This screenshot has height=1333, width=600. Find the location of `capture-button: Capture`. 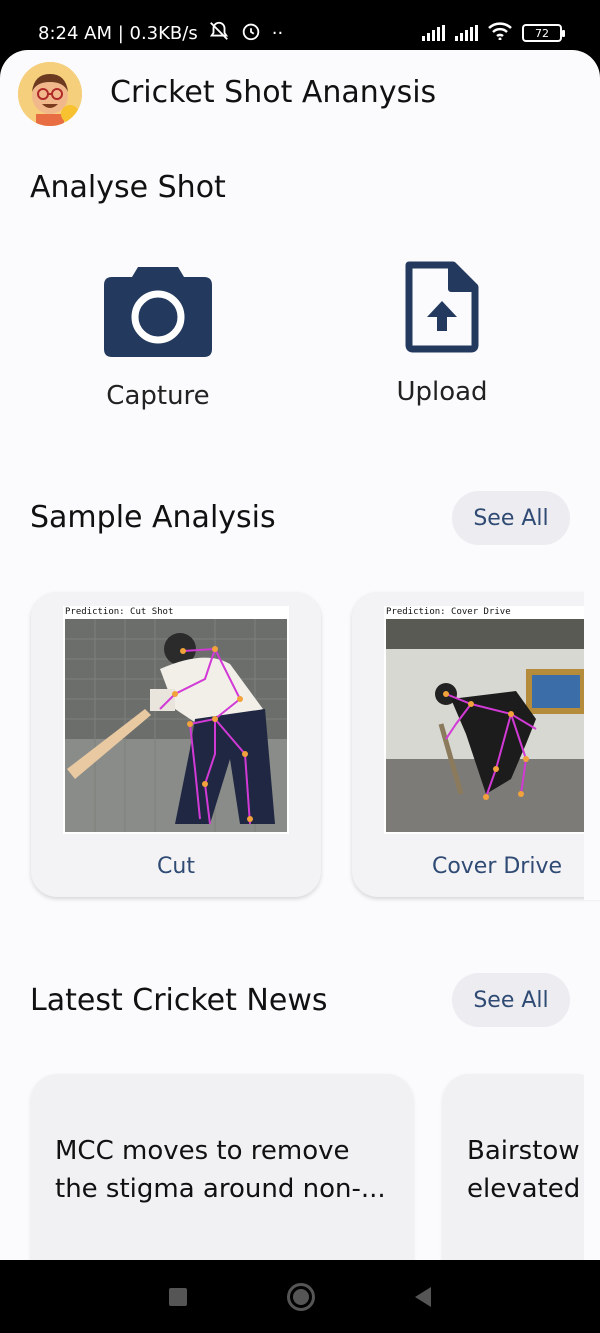

capture-button: Capture is located at coordinates (158, 337).